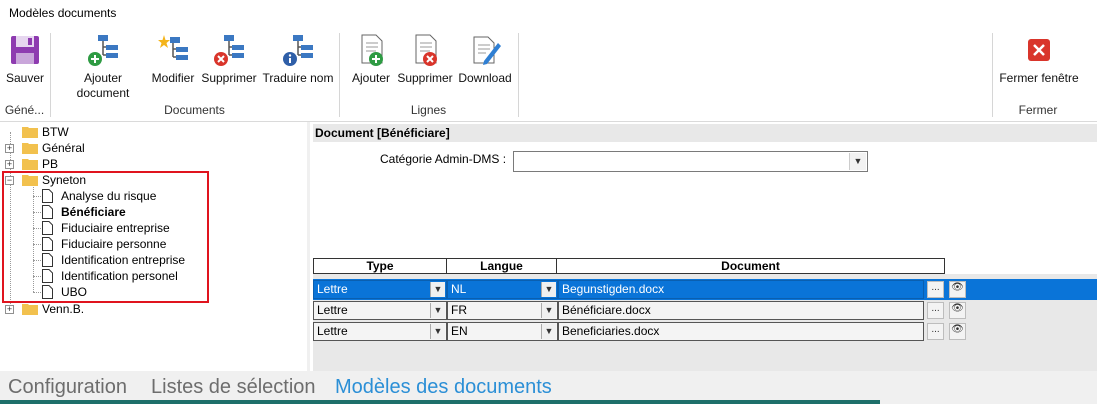 The image size is (1097, 404). I want to click on add-line-label: Ajouter, so click(371, 78).